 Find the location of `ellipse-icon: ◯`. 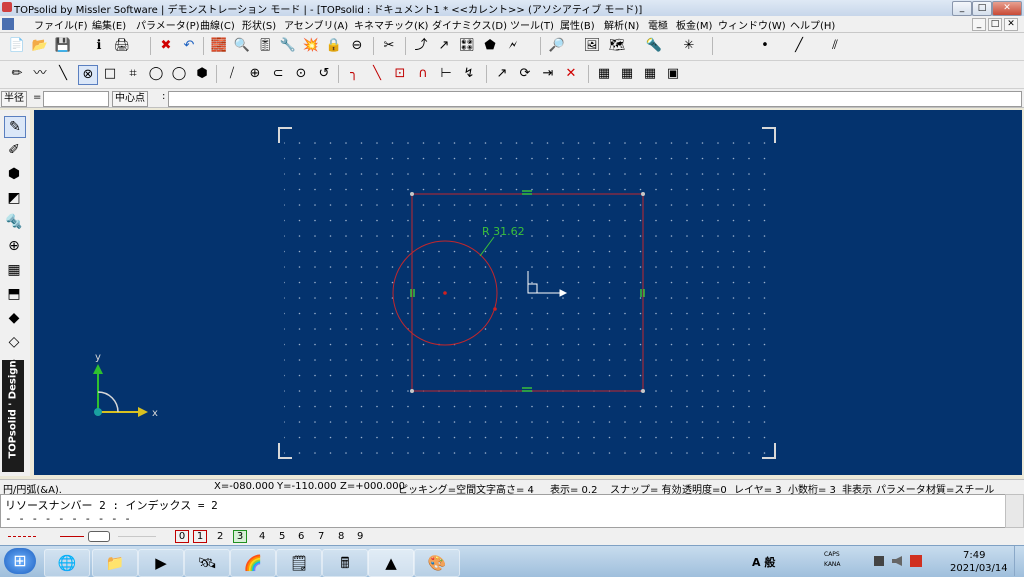

ellipse-icon: ◯ is located at coordinates (156, 74).